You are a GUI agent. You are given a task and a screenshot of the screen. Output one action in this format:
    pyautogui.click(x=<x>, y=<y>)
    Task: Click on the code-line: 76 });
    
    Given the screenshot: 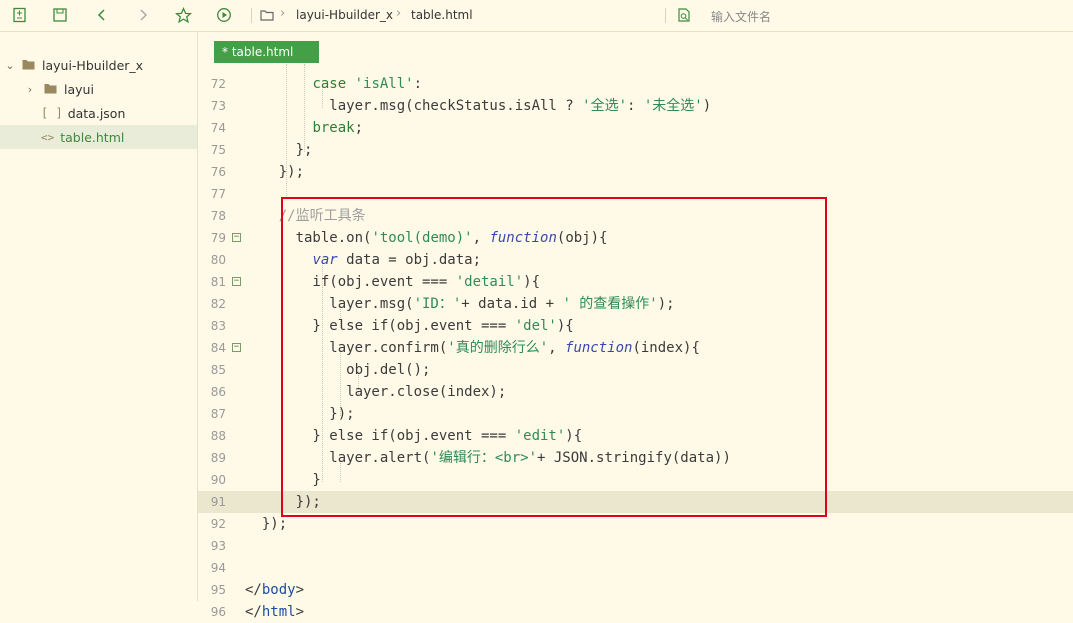 What is the action you would take?
    pyautogui.click(x=635, y=172)
    